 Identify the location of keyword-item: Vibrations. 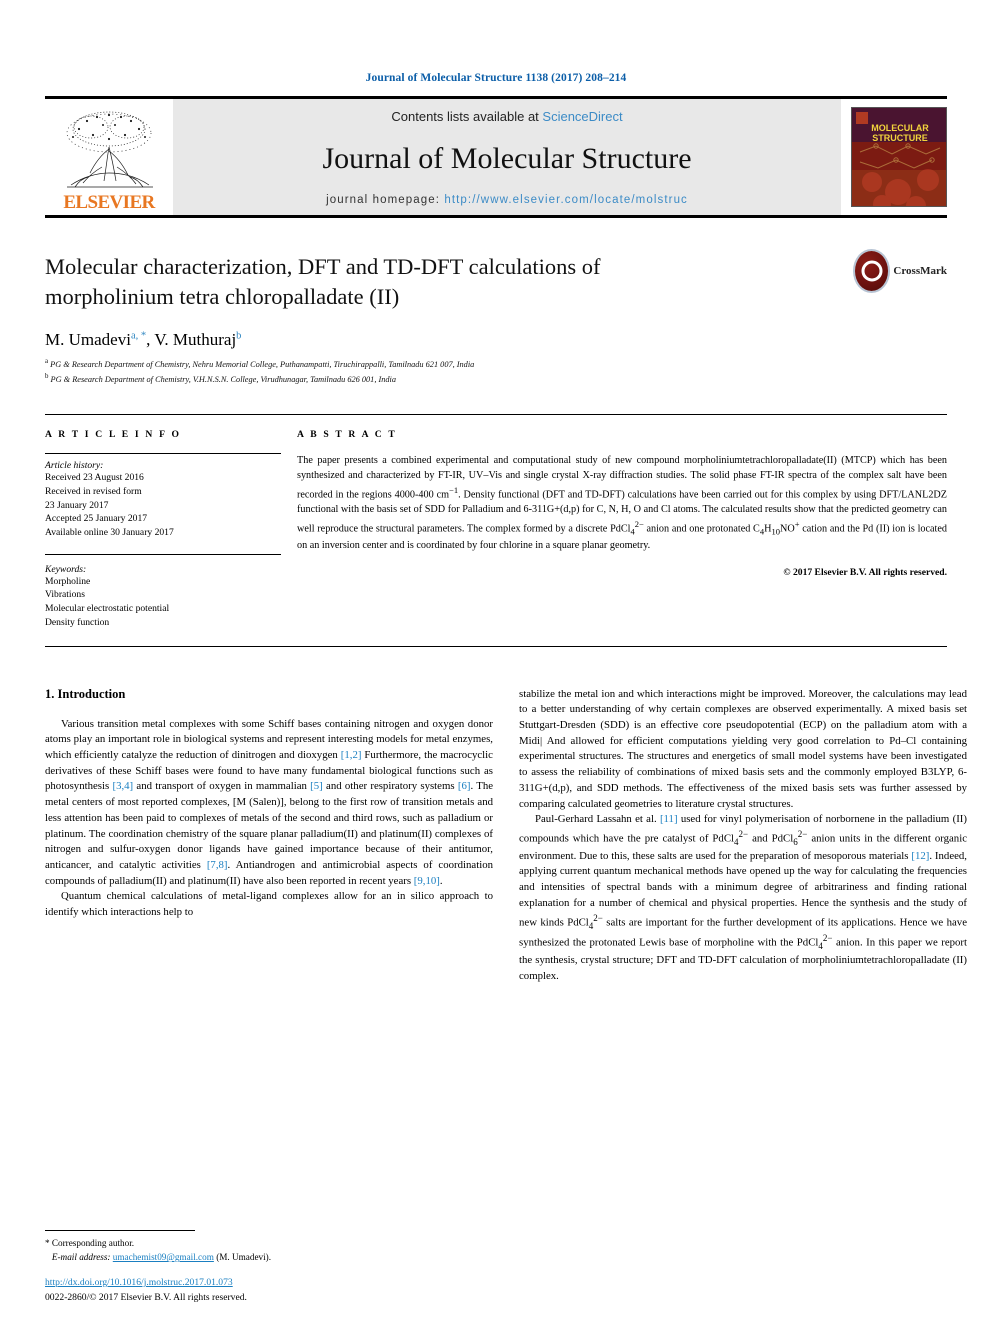
(65, 595).